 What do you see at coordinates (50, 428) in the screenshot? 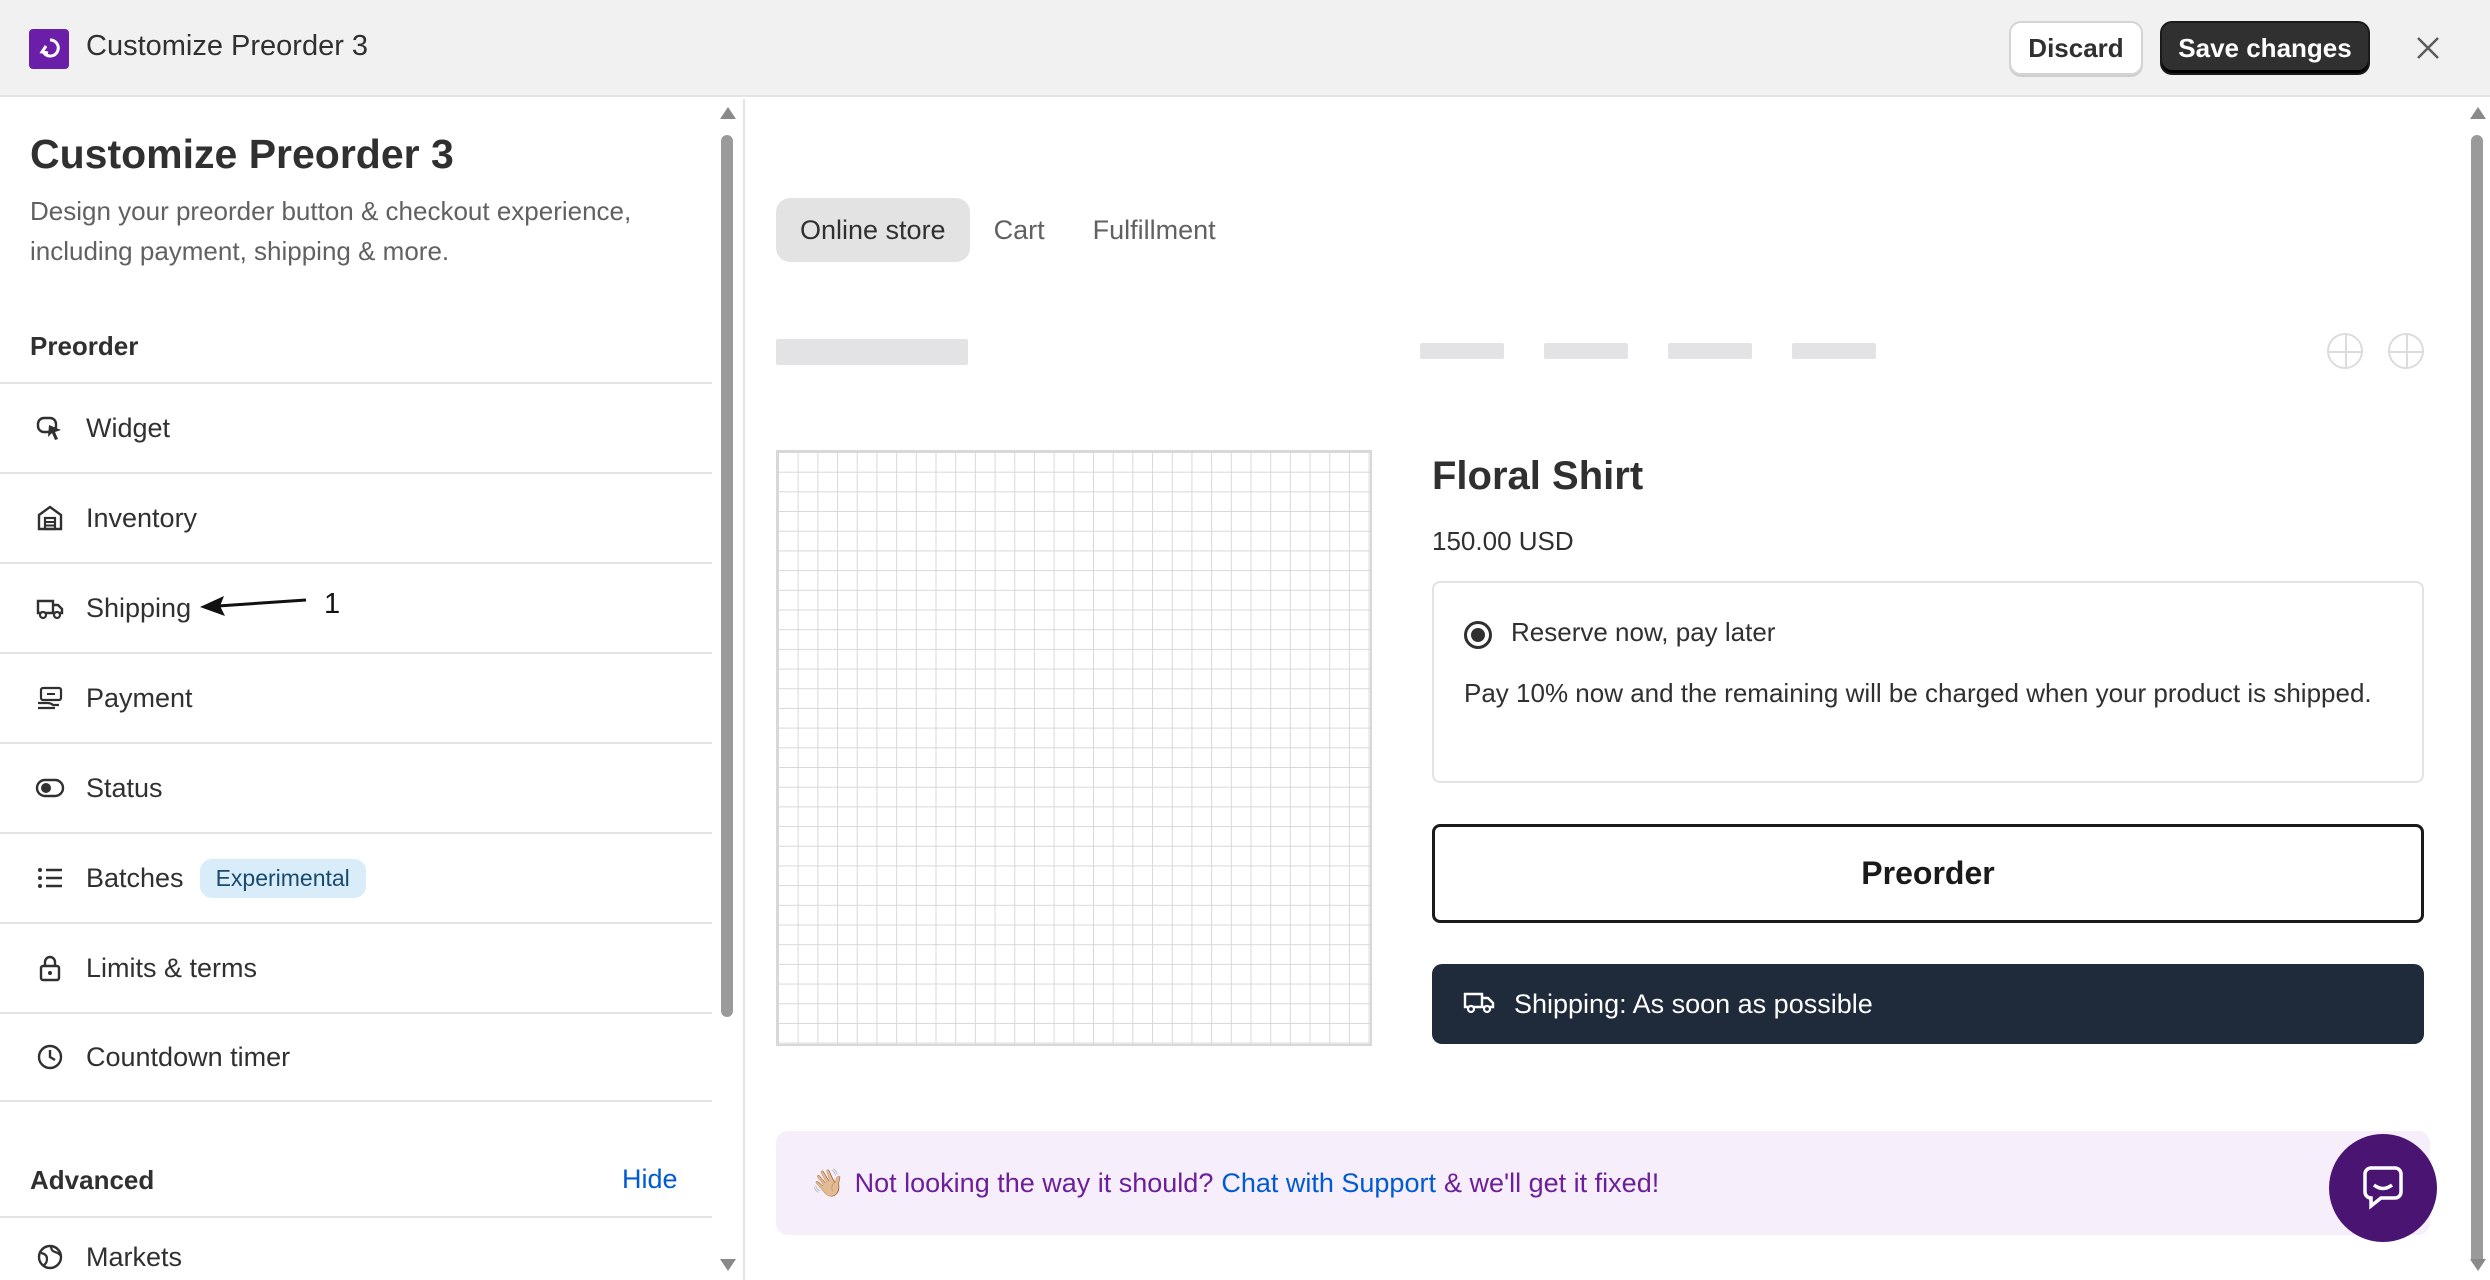
I see `cursor-click-icon` at bounding box center [50, 428].